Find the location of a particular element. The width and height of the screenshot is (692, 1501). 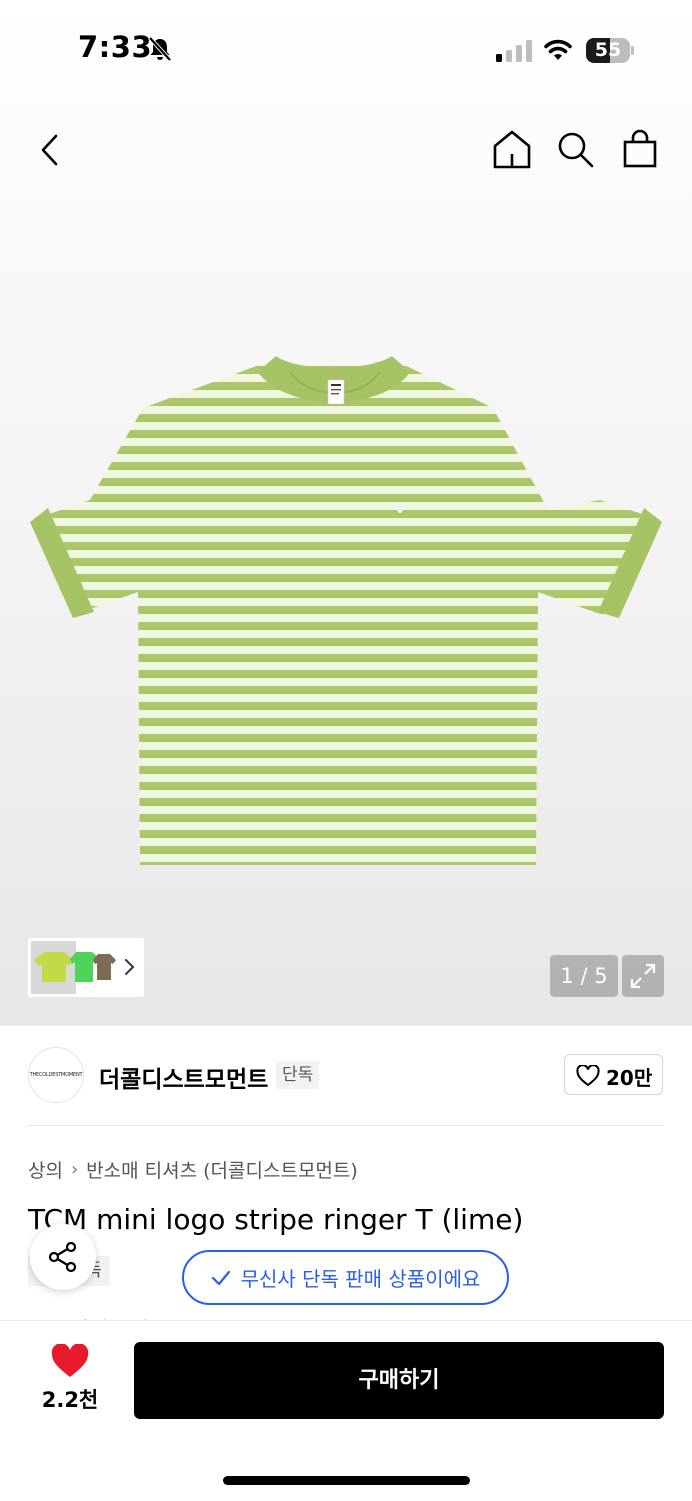

expand-image-button is located at coordinates (643, 976).